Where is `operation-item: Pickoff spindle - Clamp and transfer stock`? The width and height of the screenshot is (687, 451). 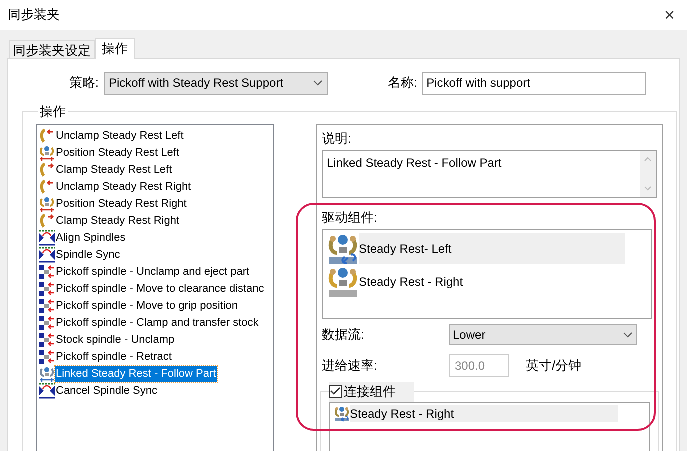 operation-item: Pickoff spindle - Clamp and transfer stock is located at coordinates (157, 323).